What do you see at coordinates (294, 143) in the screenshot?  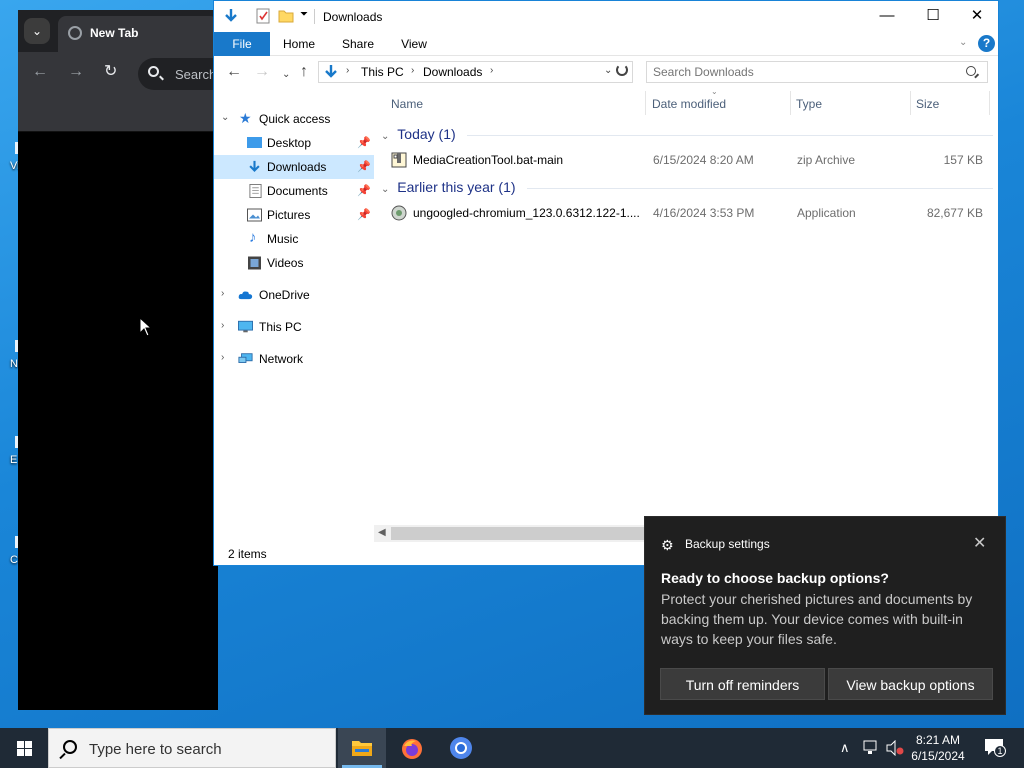 I see `nav-desktop: Desktop 📌` at bounding box center [294, 143].